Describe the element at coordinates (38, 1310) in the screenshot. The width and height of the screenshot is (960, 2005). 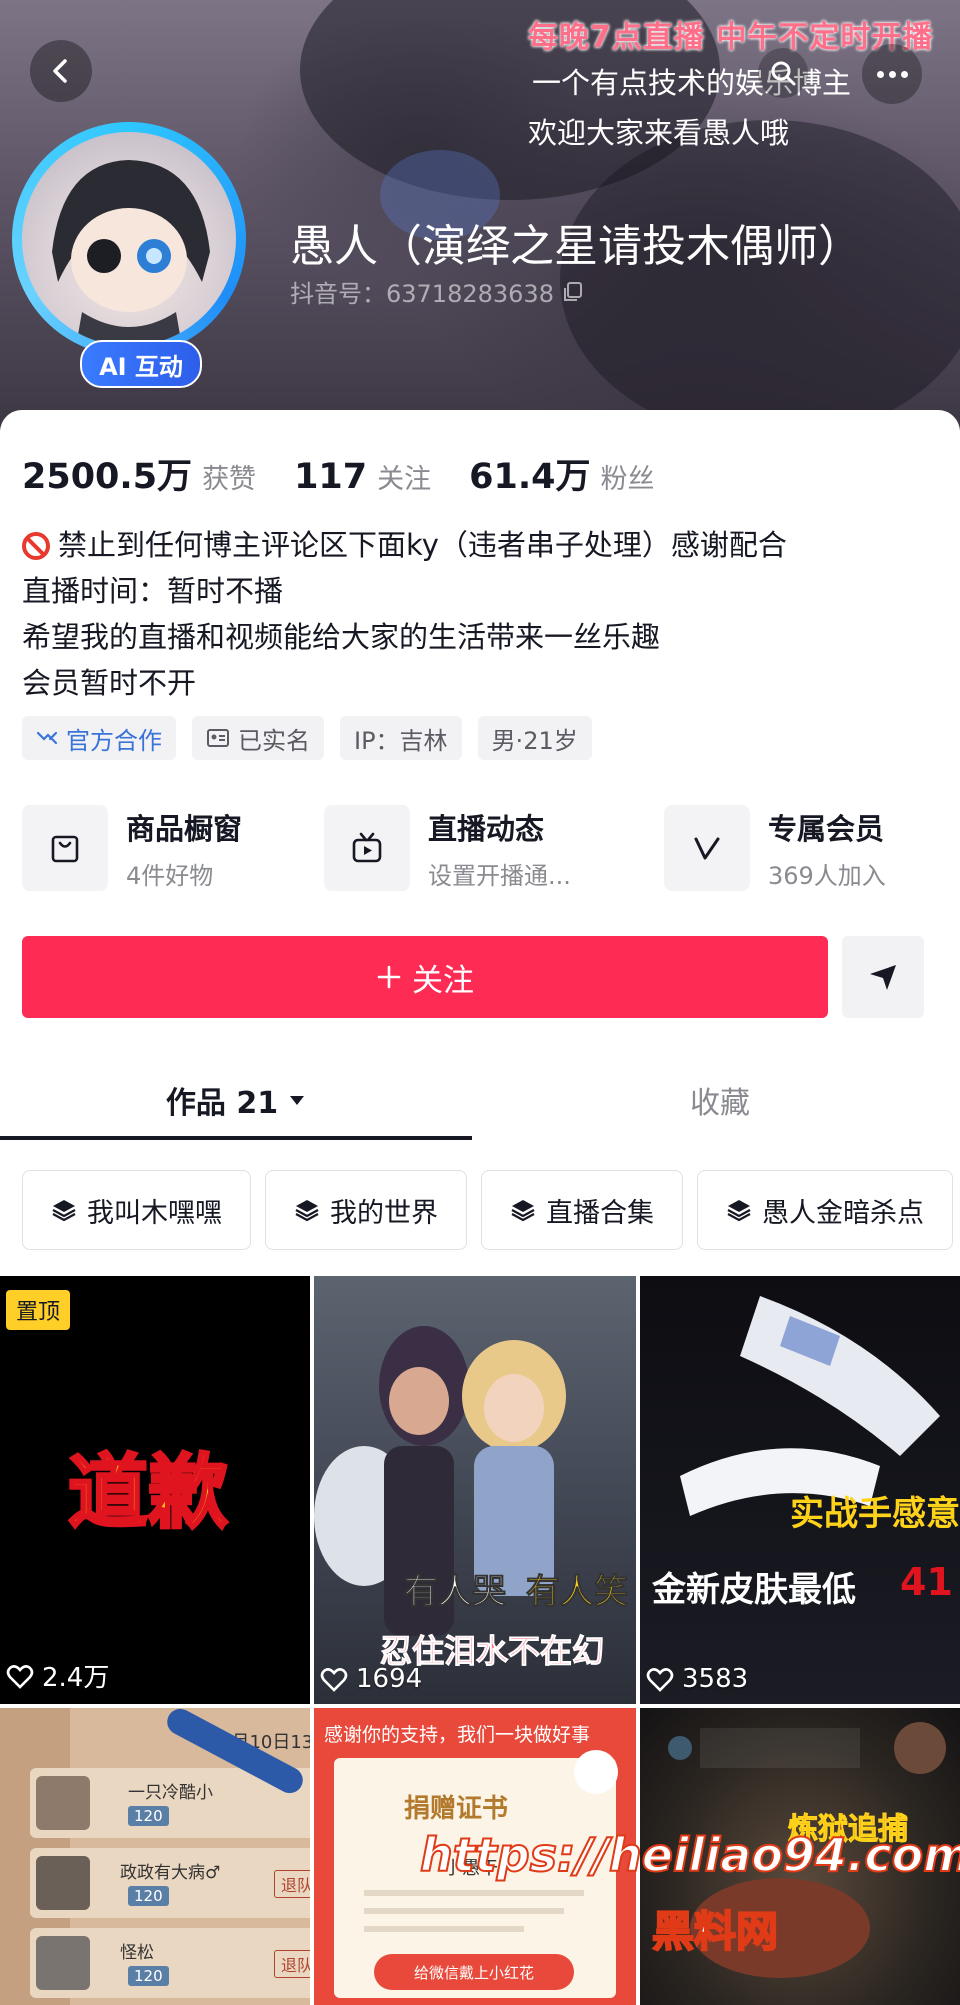
I see `pinned-badge: 置顶` at that location.